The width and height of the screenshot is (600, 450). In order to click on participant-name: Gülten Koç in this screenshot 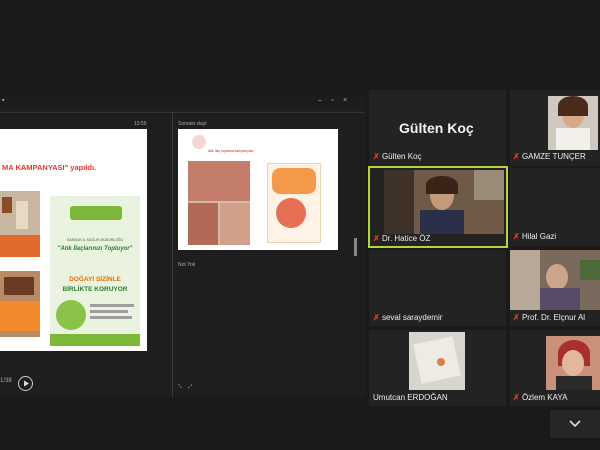, I will do `click(401, 156)`.